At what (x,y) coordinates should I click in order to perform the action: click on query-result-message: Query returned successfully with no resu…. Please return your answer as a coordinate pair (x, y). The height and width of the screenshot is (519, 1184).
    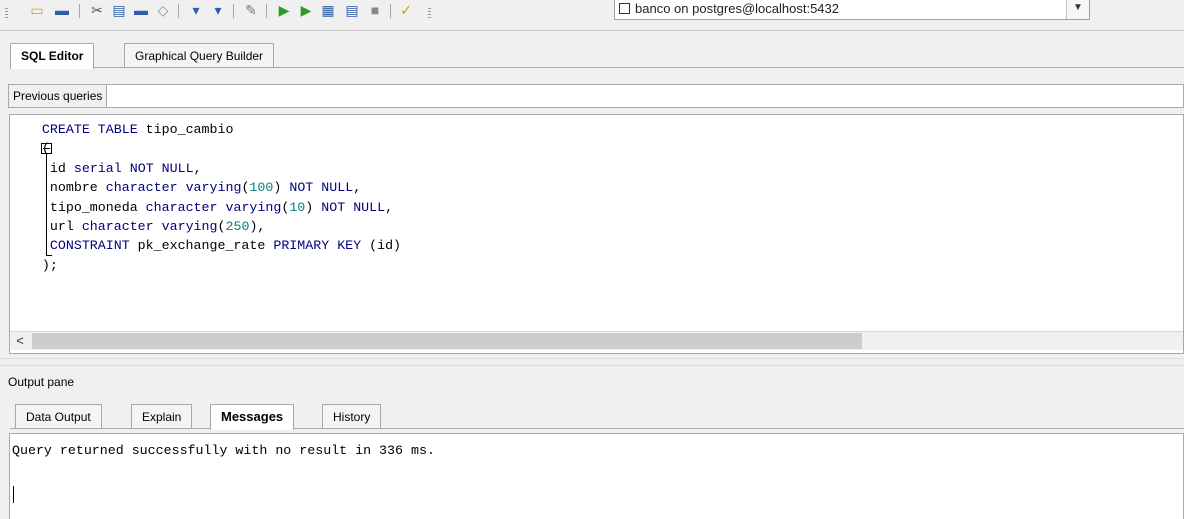
    Looking at the image, I should click on (223, 450).